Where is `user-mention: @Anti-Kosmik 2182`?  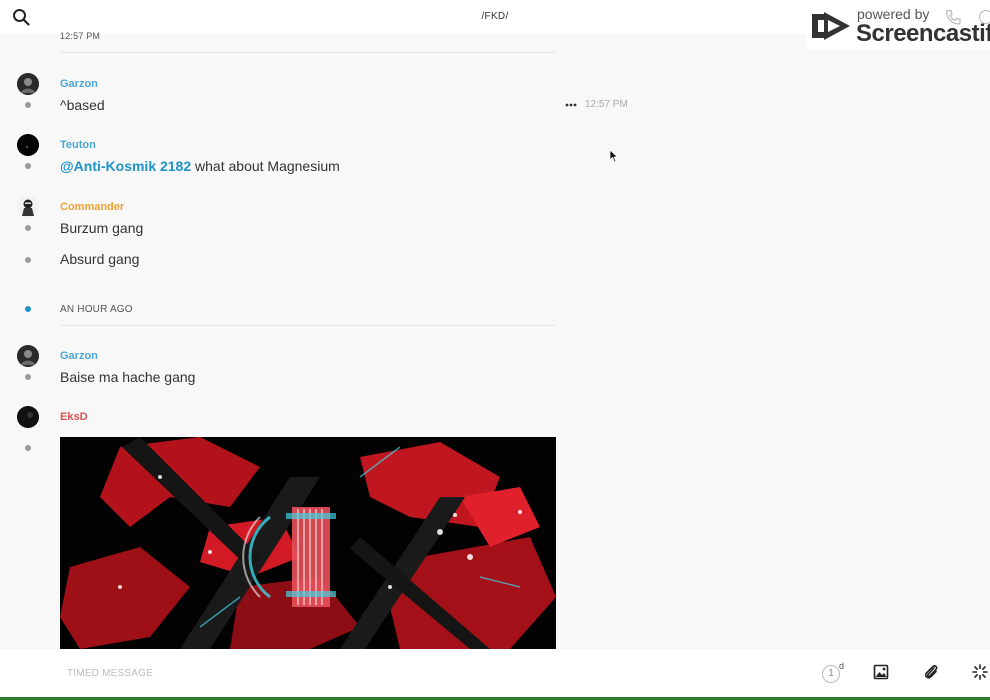
user-mention: @Anti-Kosmik 2182 is located at coordinates (125, 166).